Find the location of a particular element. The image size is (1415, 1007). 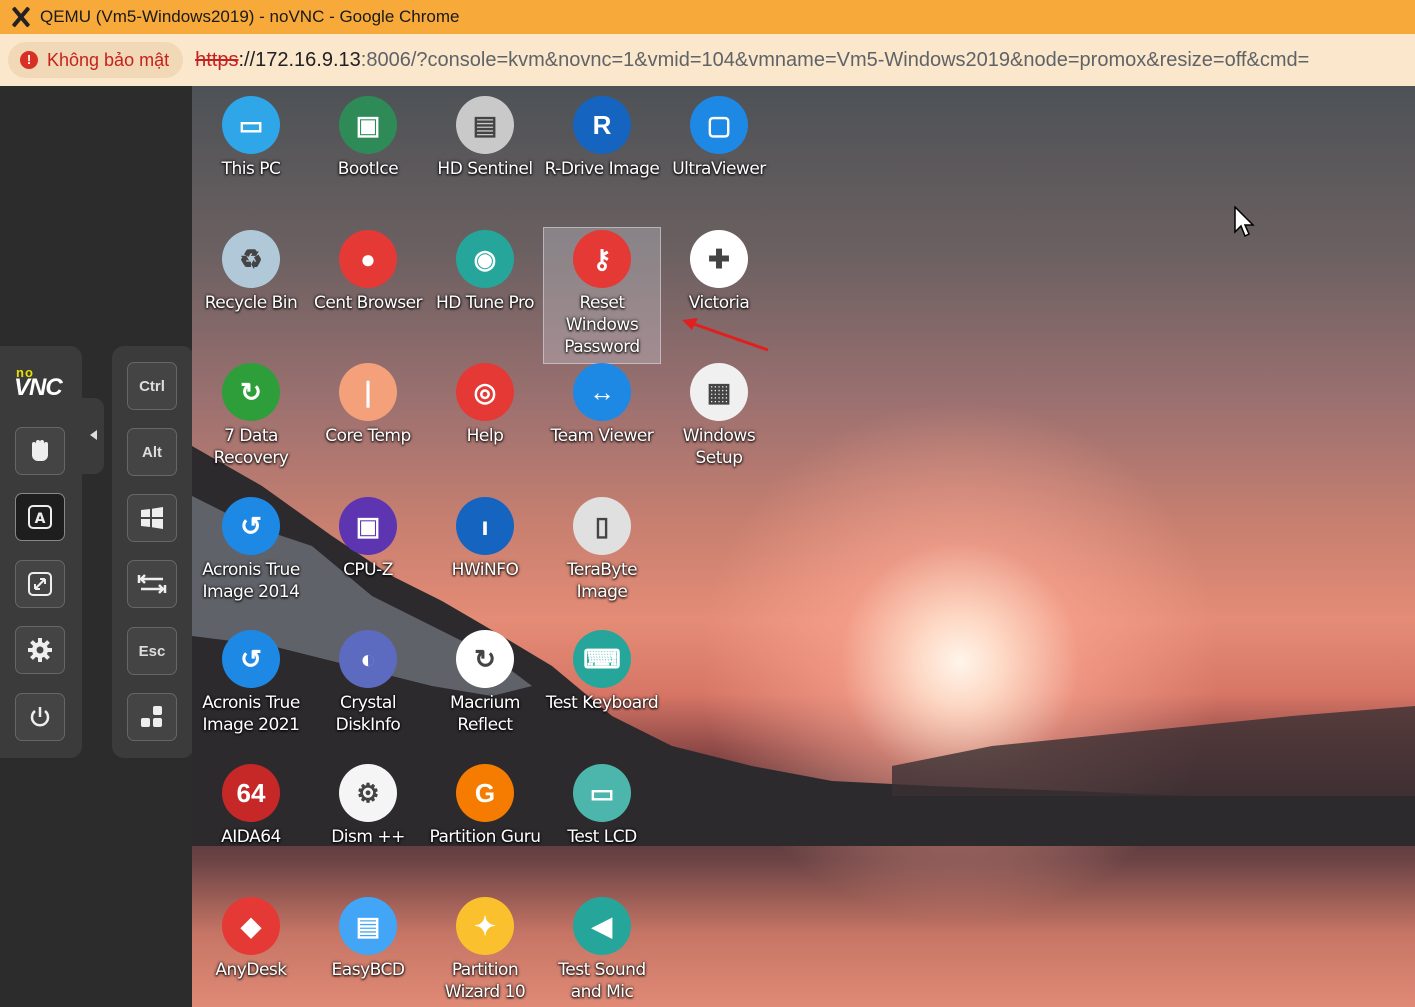

settings-button is located at coordinates (40, 650).